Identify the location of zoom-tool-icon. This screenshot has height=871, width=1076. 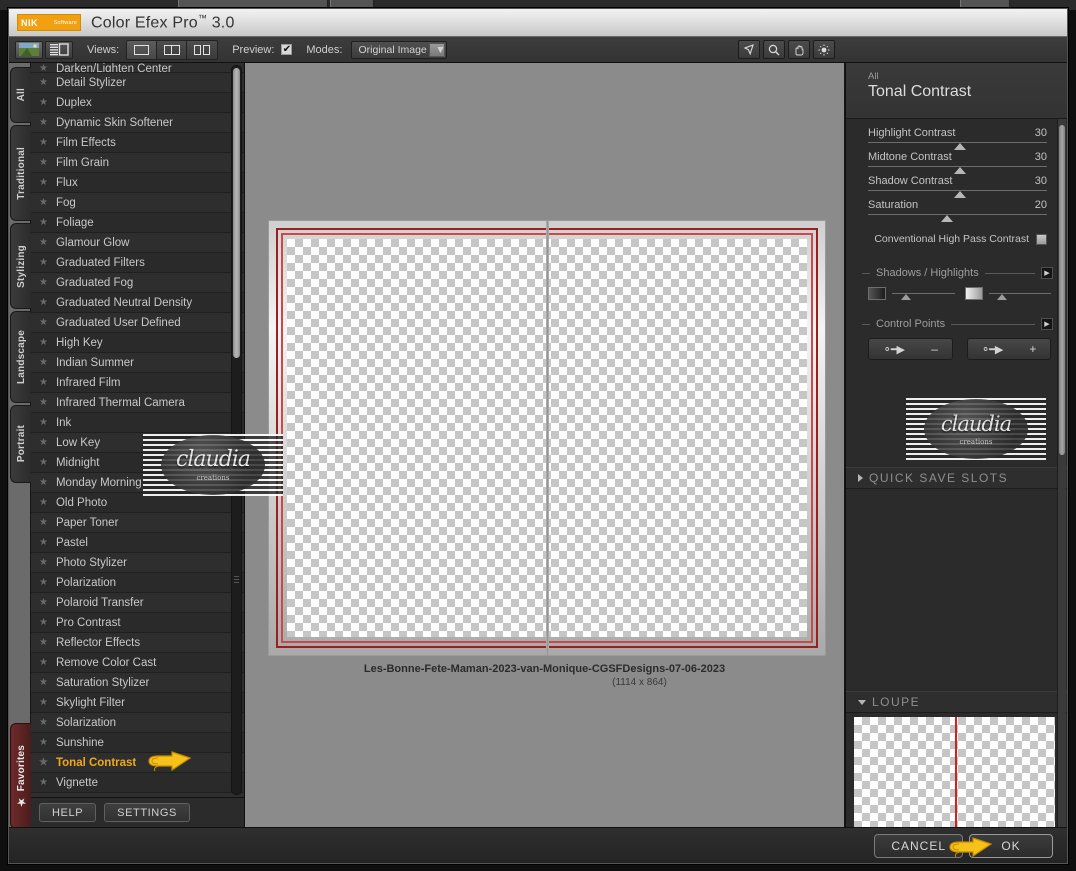
(774, 49).